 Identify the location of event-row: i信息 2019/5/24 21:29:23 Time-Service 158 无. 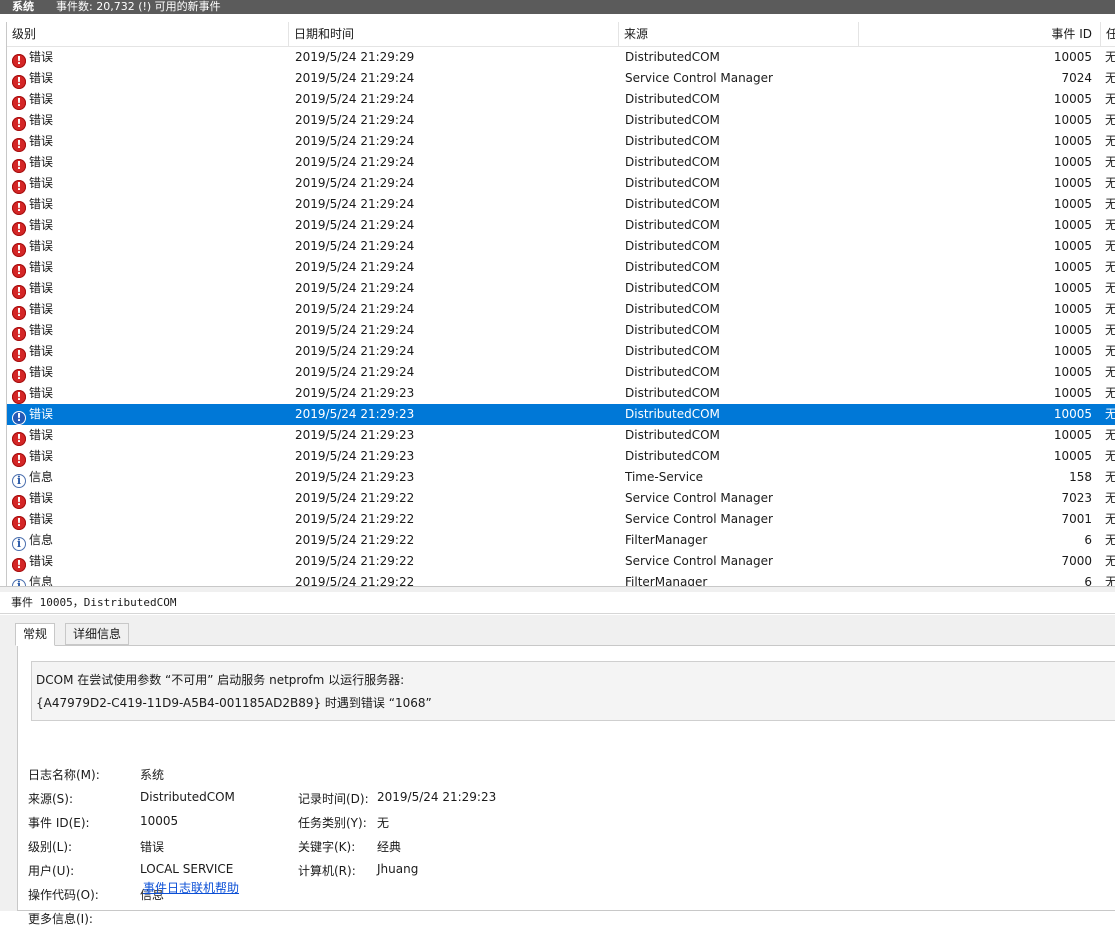
(561, 477).